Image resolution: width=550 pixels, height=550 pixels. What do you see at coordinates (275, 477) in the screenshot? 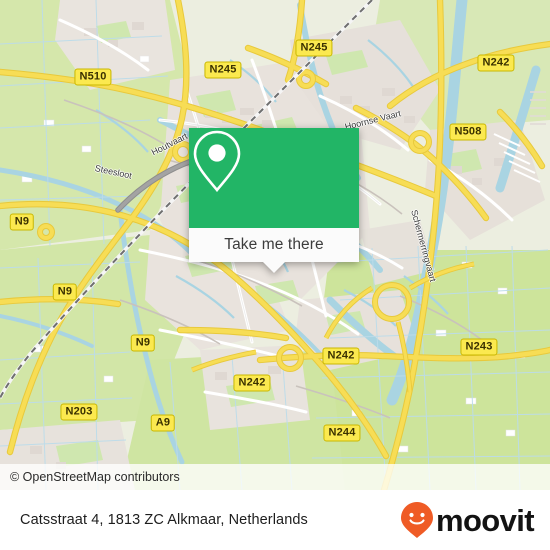
I see `attribution-bar: © OpenStreetMap contributors` at bounding box center [275, 477].